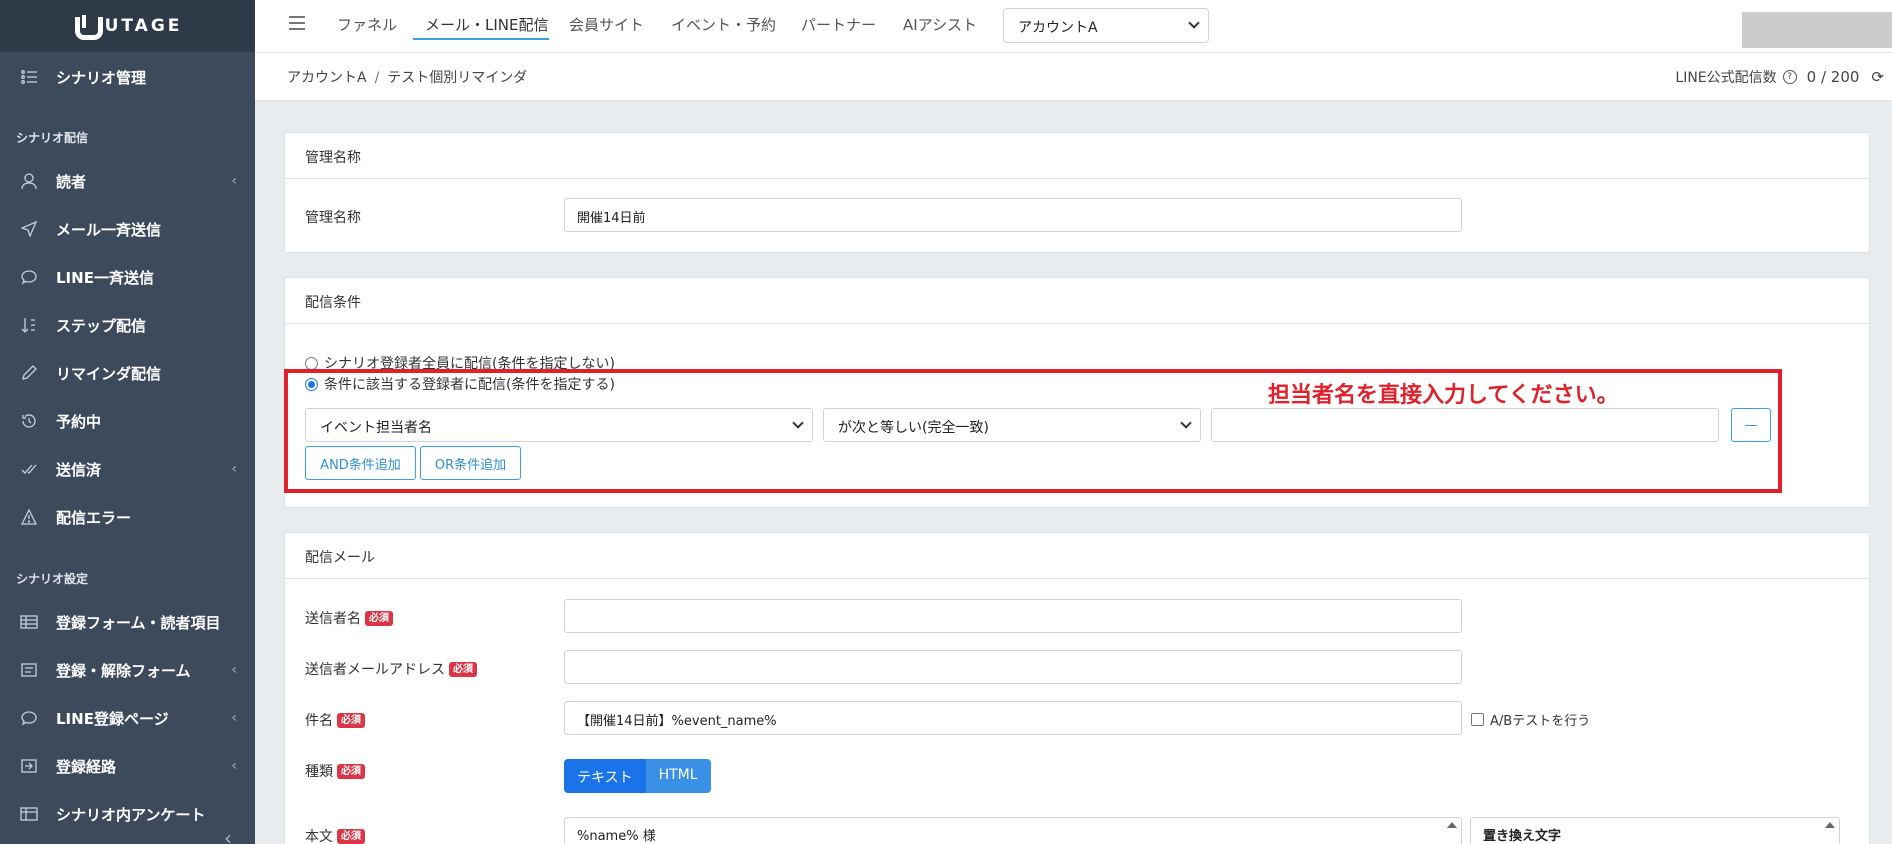 The width and height of the screenshot is (1892, 844). I want to click on condition-field-select: イベント担当者名, so click(559, 425).